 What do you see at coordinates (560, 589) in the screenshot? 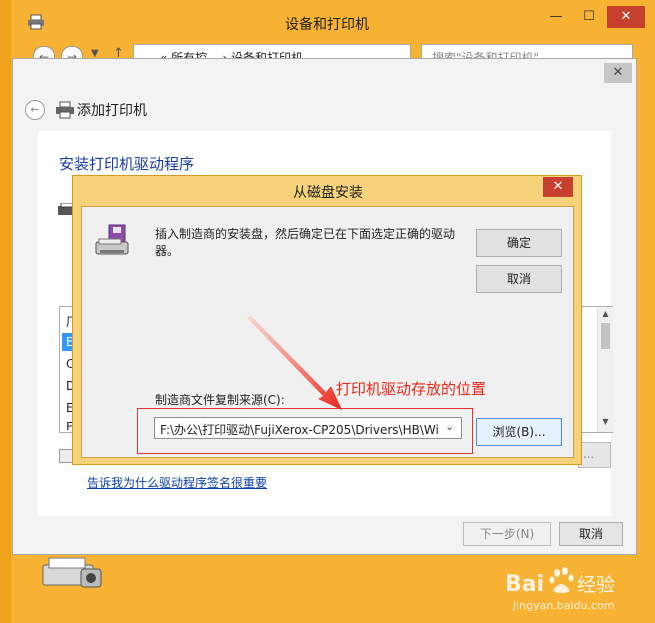
I see `baidu-watermark-logo: Bai 经验 jingyan.baidu.com` at bounding box center [560, 589].